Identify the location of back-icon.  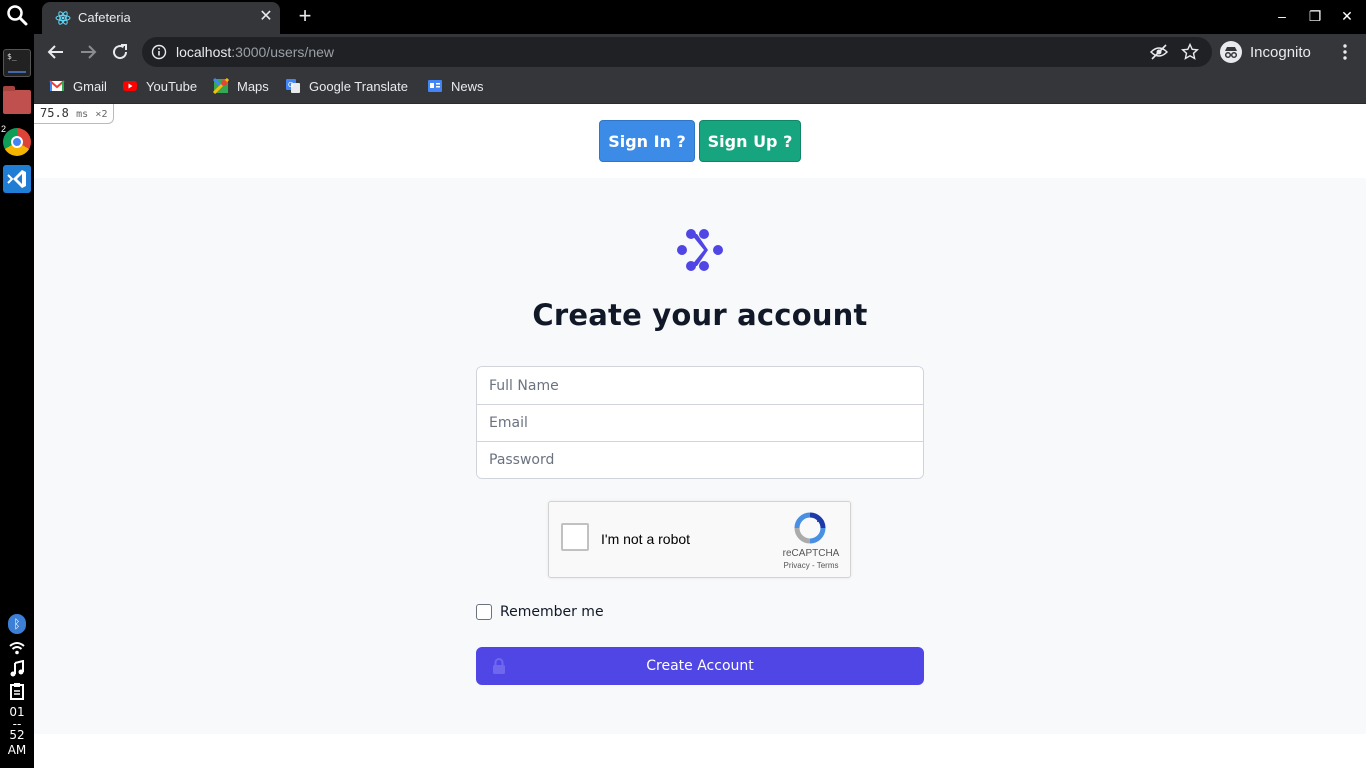
(56, 52).